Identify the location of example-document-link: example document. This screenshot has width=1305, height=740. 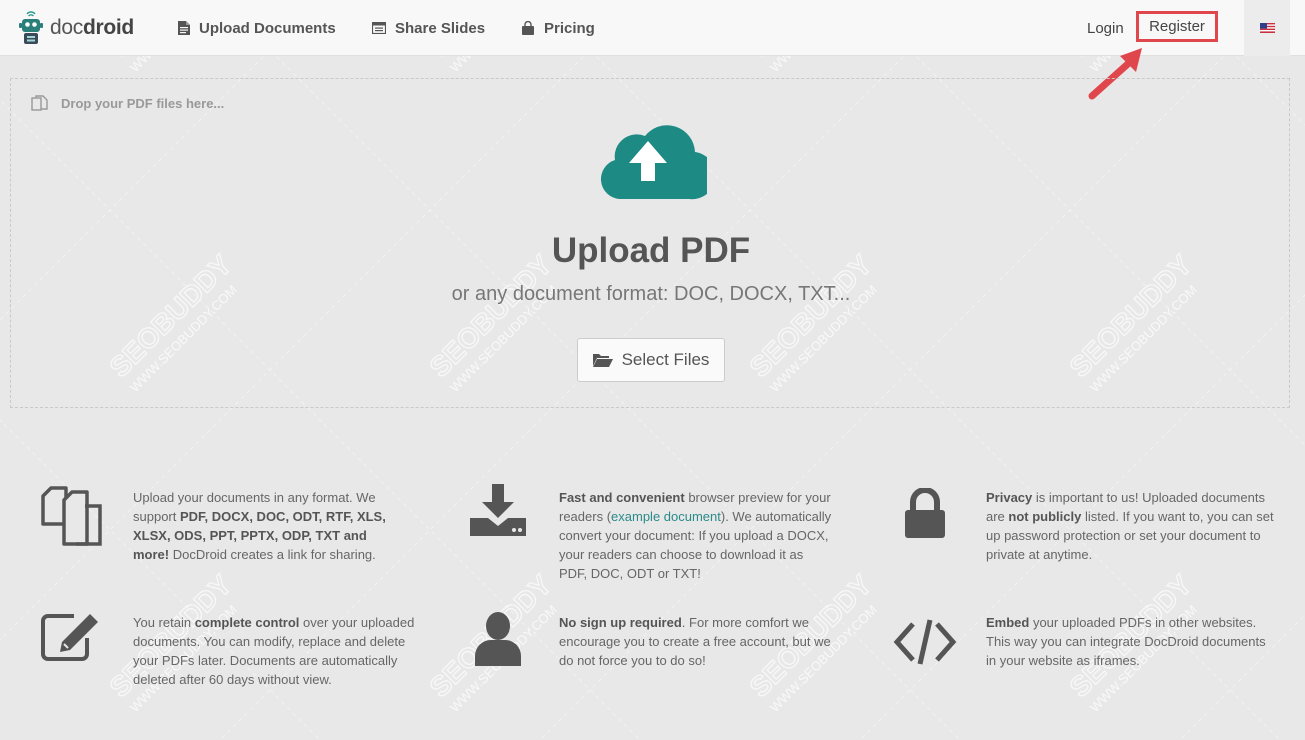
(666, 516).